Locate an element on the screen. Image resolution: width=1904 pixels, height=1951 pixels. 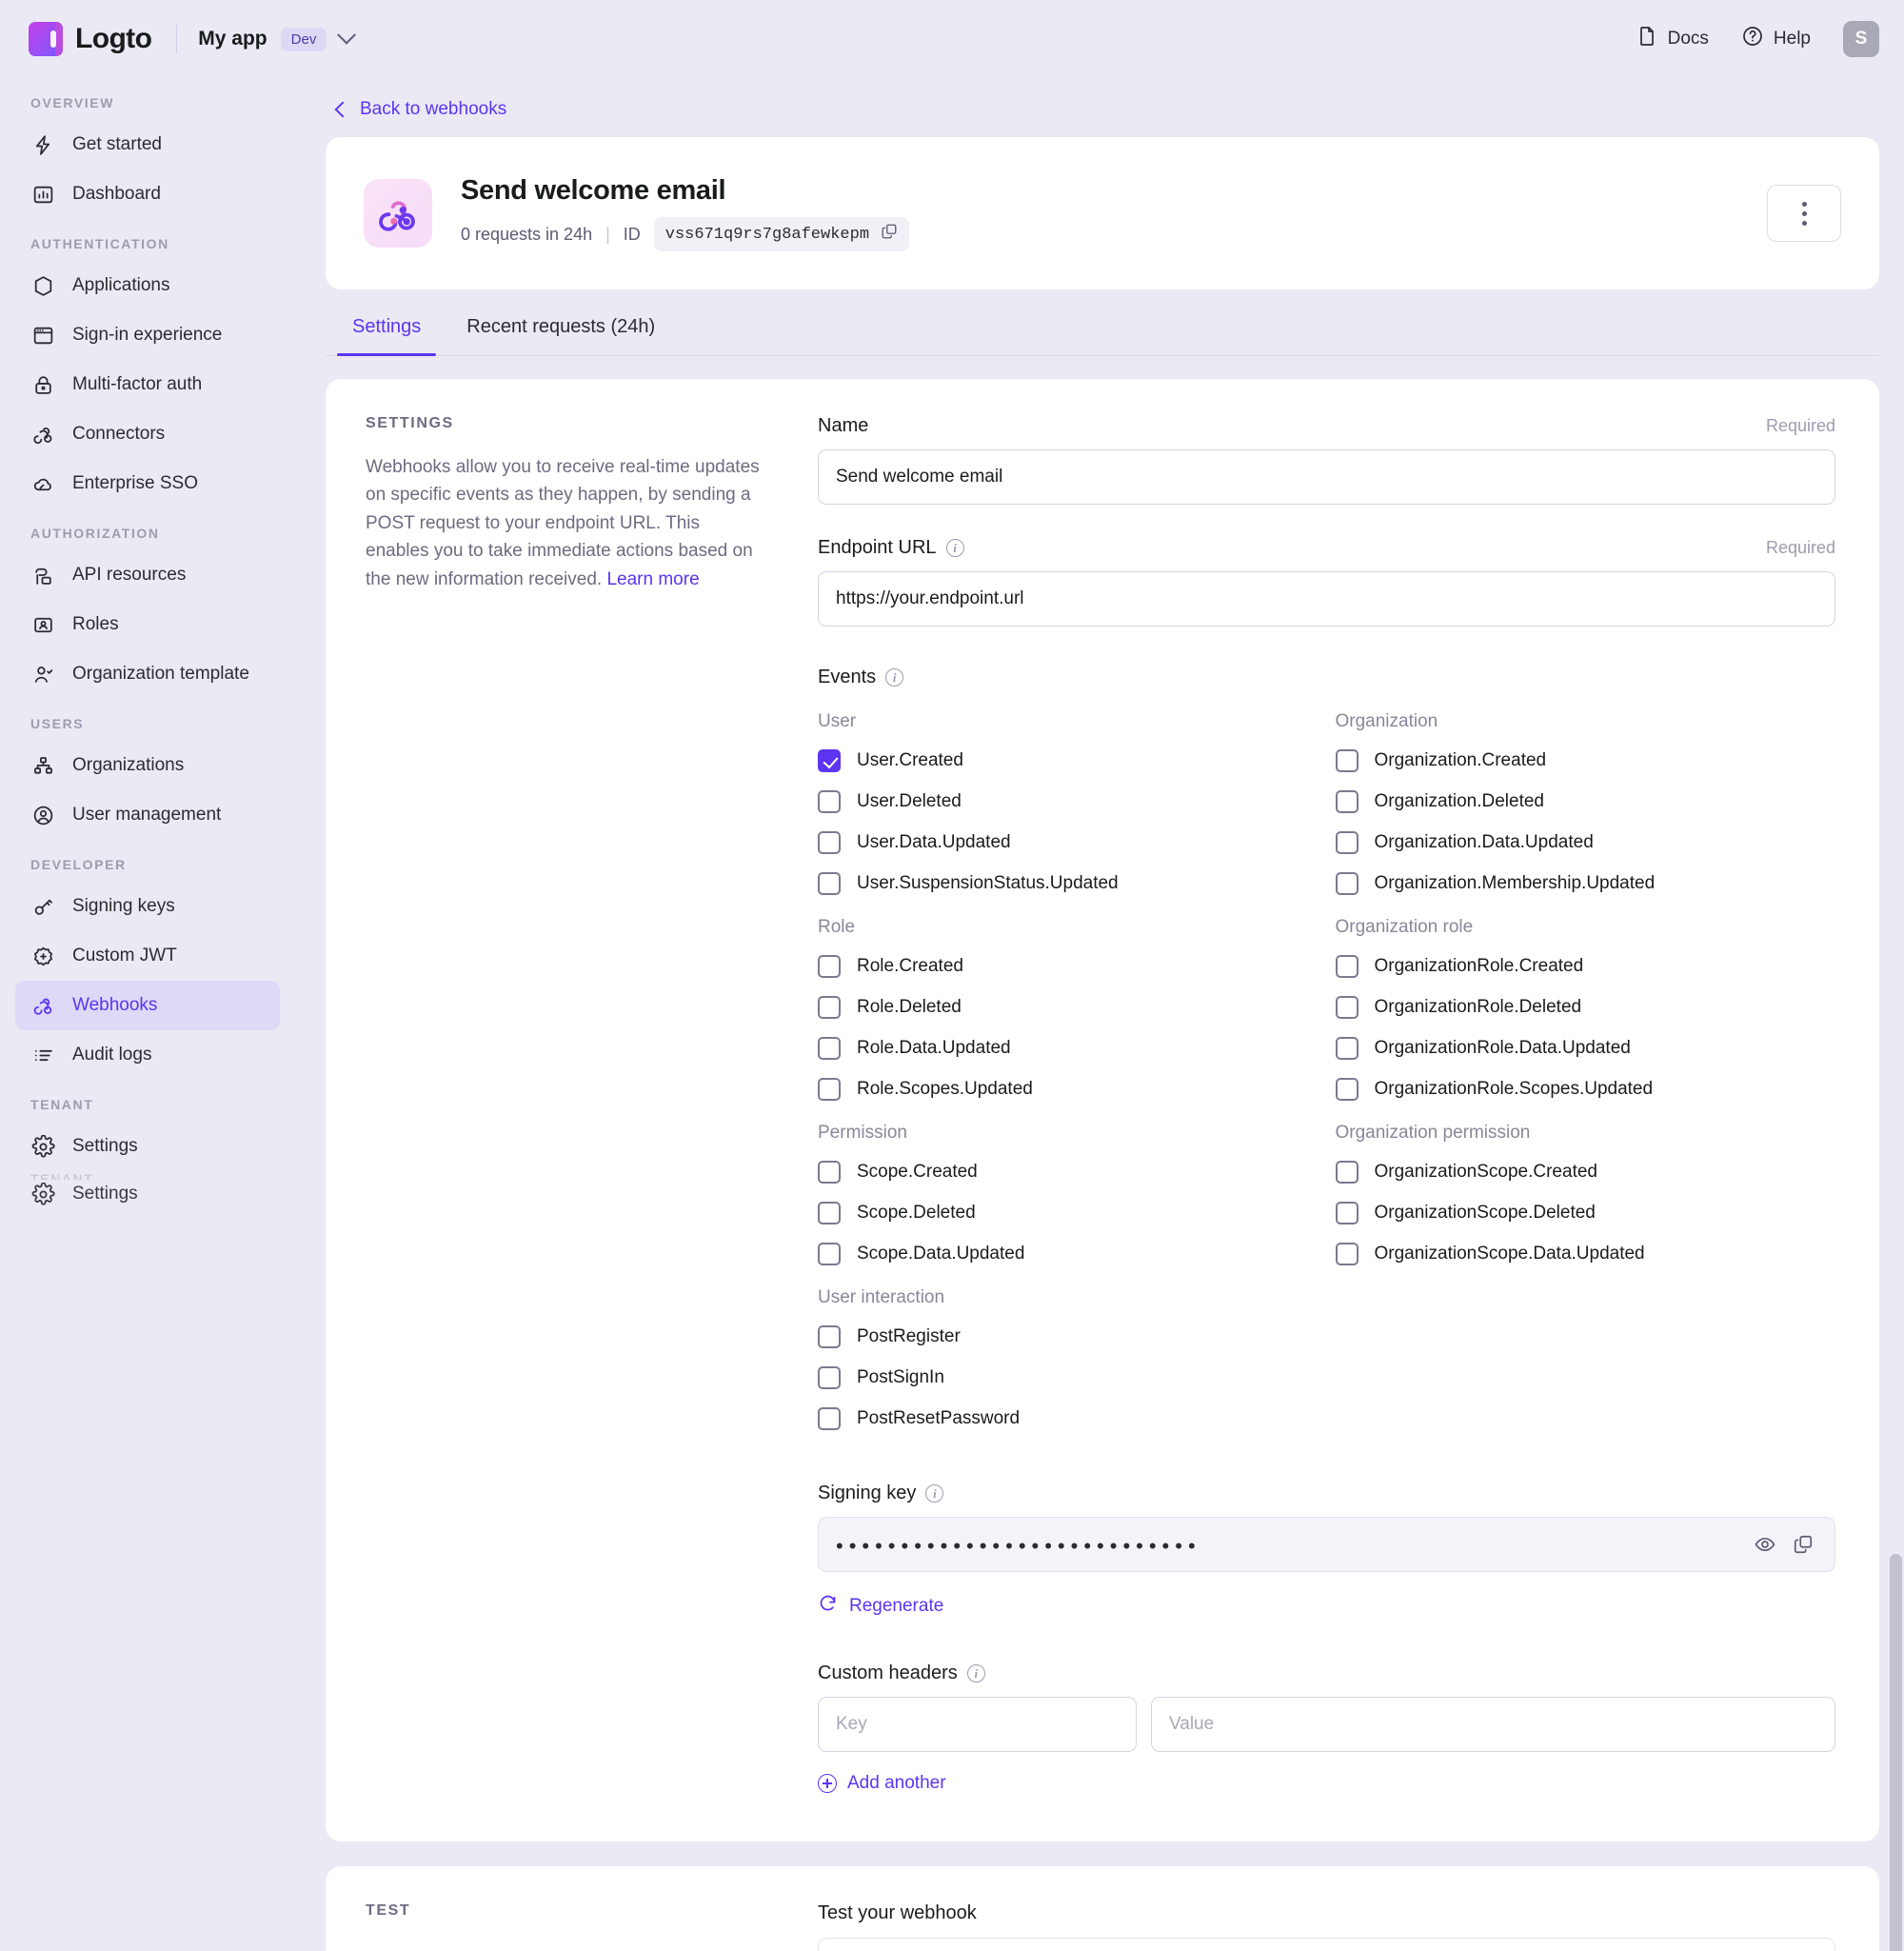
event-row: OrganizationRole.Deleted is located at coordinates (1585, 1007).